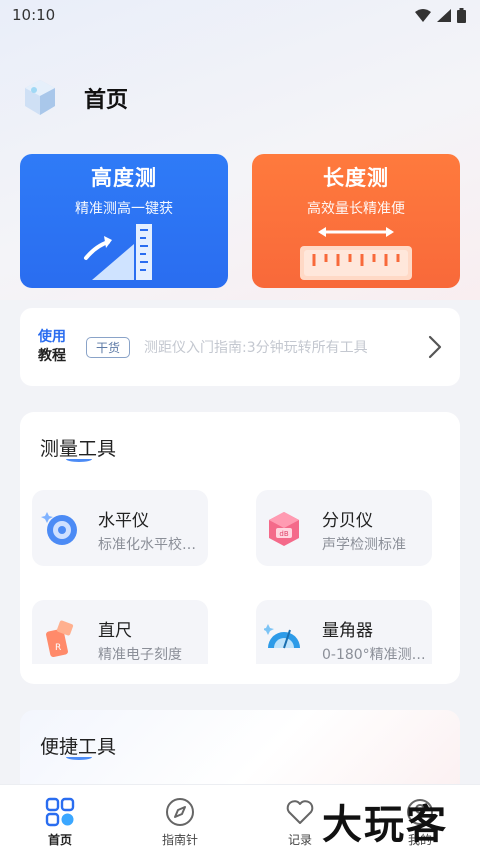  Describe the element at coordinates (60, 812) in the screenshot. I see `home-grid-icon` at that location.